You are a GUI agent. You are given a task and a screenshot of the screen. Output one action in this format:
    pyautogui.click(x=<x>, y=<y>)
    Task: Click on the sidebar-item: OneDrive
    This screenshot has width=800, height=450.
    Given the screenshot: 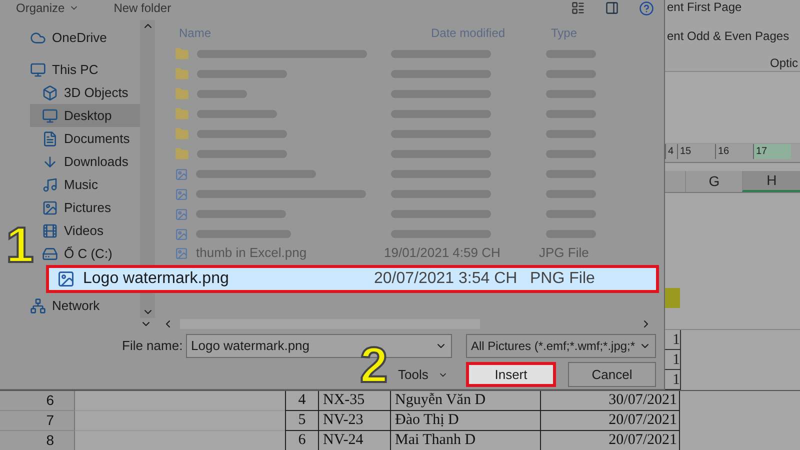 What is the action you would take?
    pyautogui.click(x=85, y=37)
    